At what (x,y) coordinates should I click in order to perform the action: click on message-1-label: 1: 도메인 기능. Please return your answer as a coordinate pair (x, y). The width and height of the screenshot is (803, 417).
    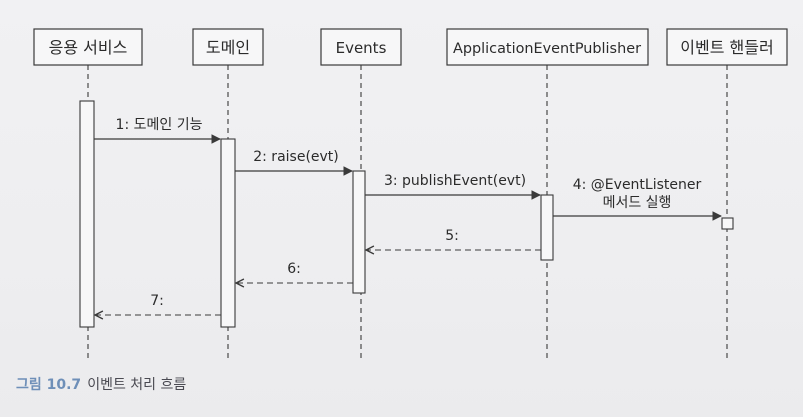
    Looking at the image, I should click on (159, 125).